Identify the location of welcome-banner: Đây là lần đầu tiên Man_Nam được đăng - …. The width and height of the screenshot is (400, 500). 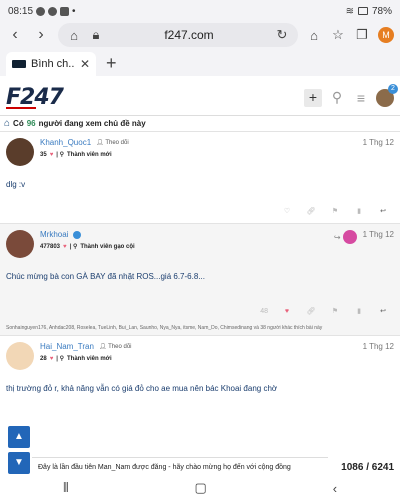
(180, 467).